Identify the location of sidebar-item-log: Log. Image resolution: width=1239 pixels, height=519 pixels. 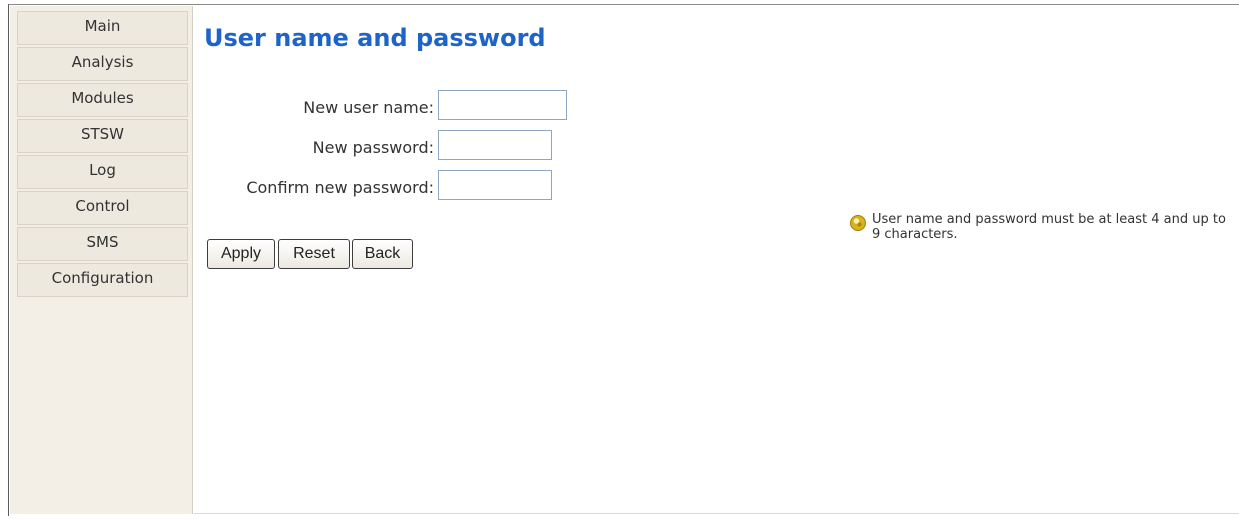
(102, 172).